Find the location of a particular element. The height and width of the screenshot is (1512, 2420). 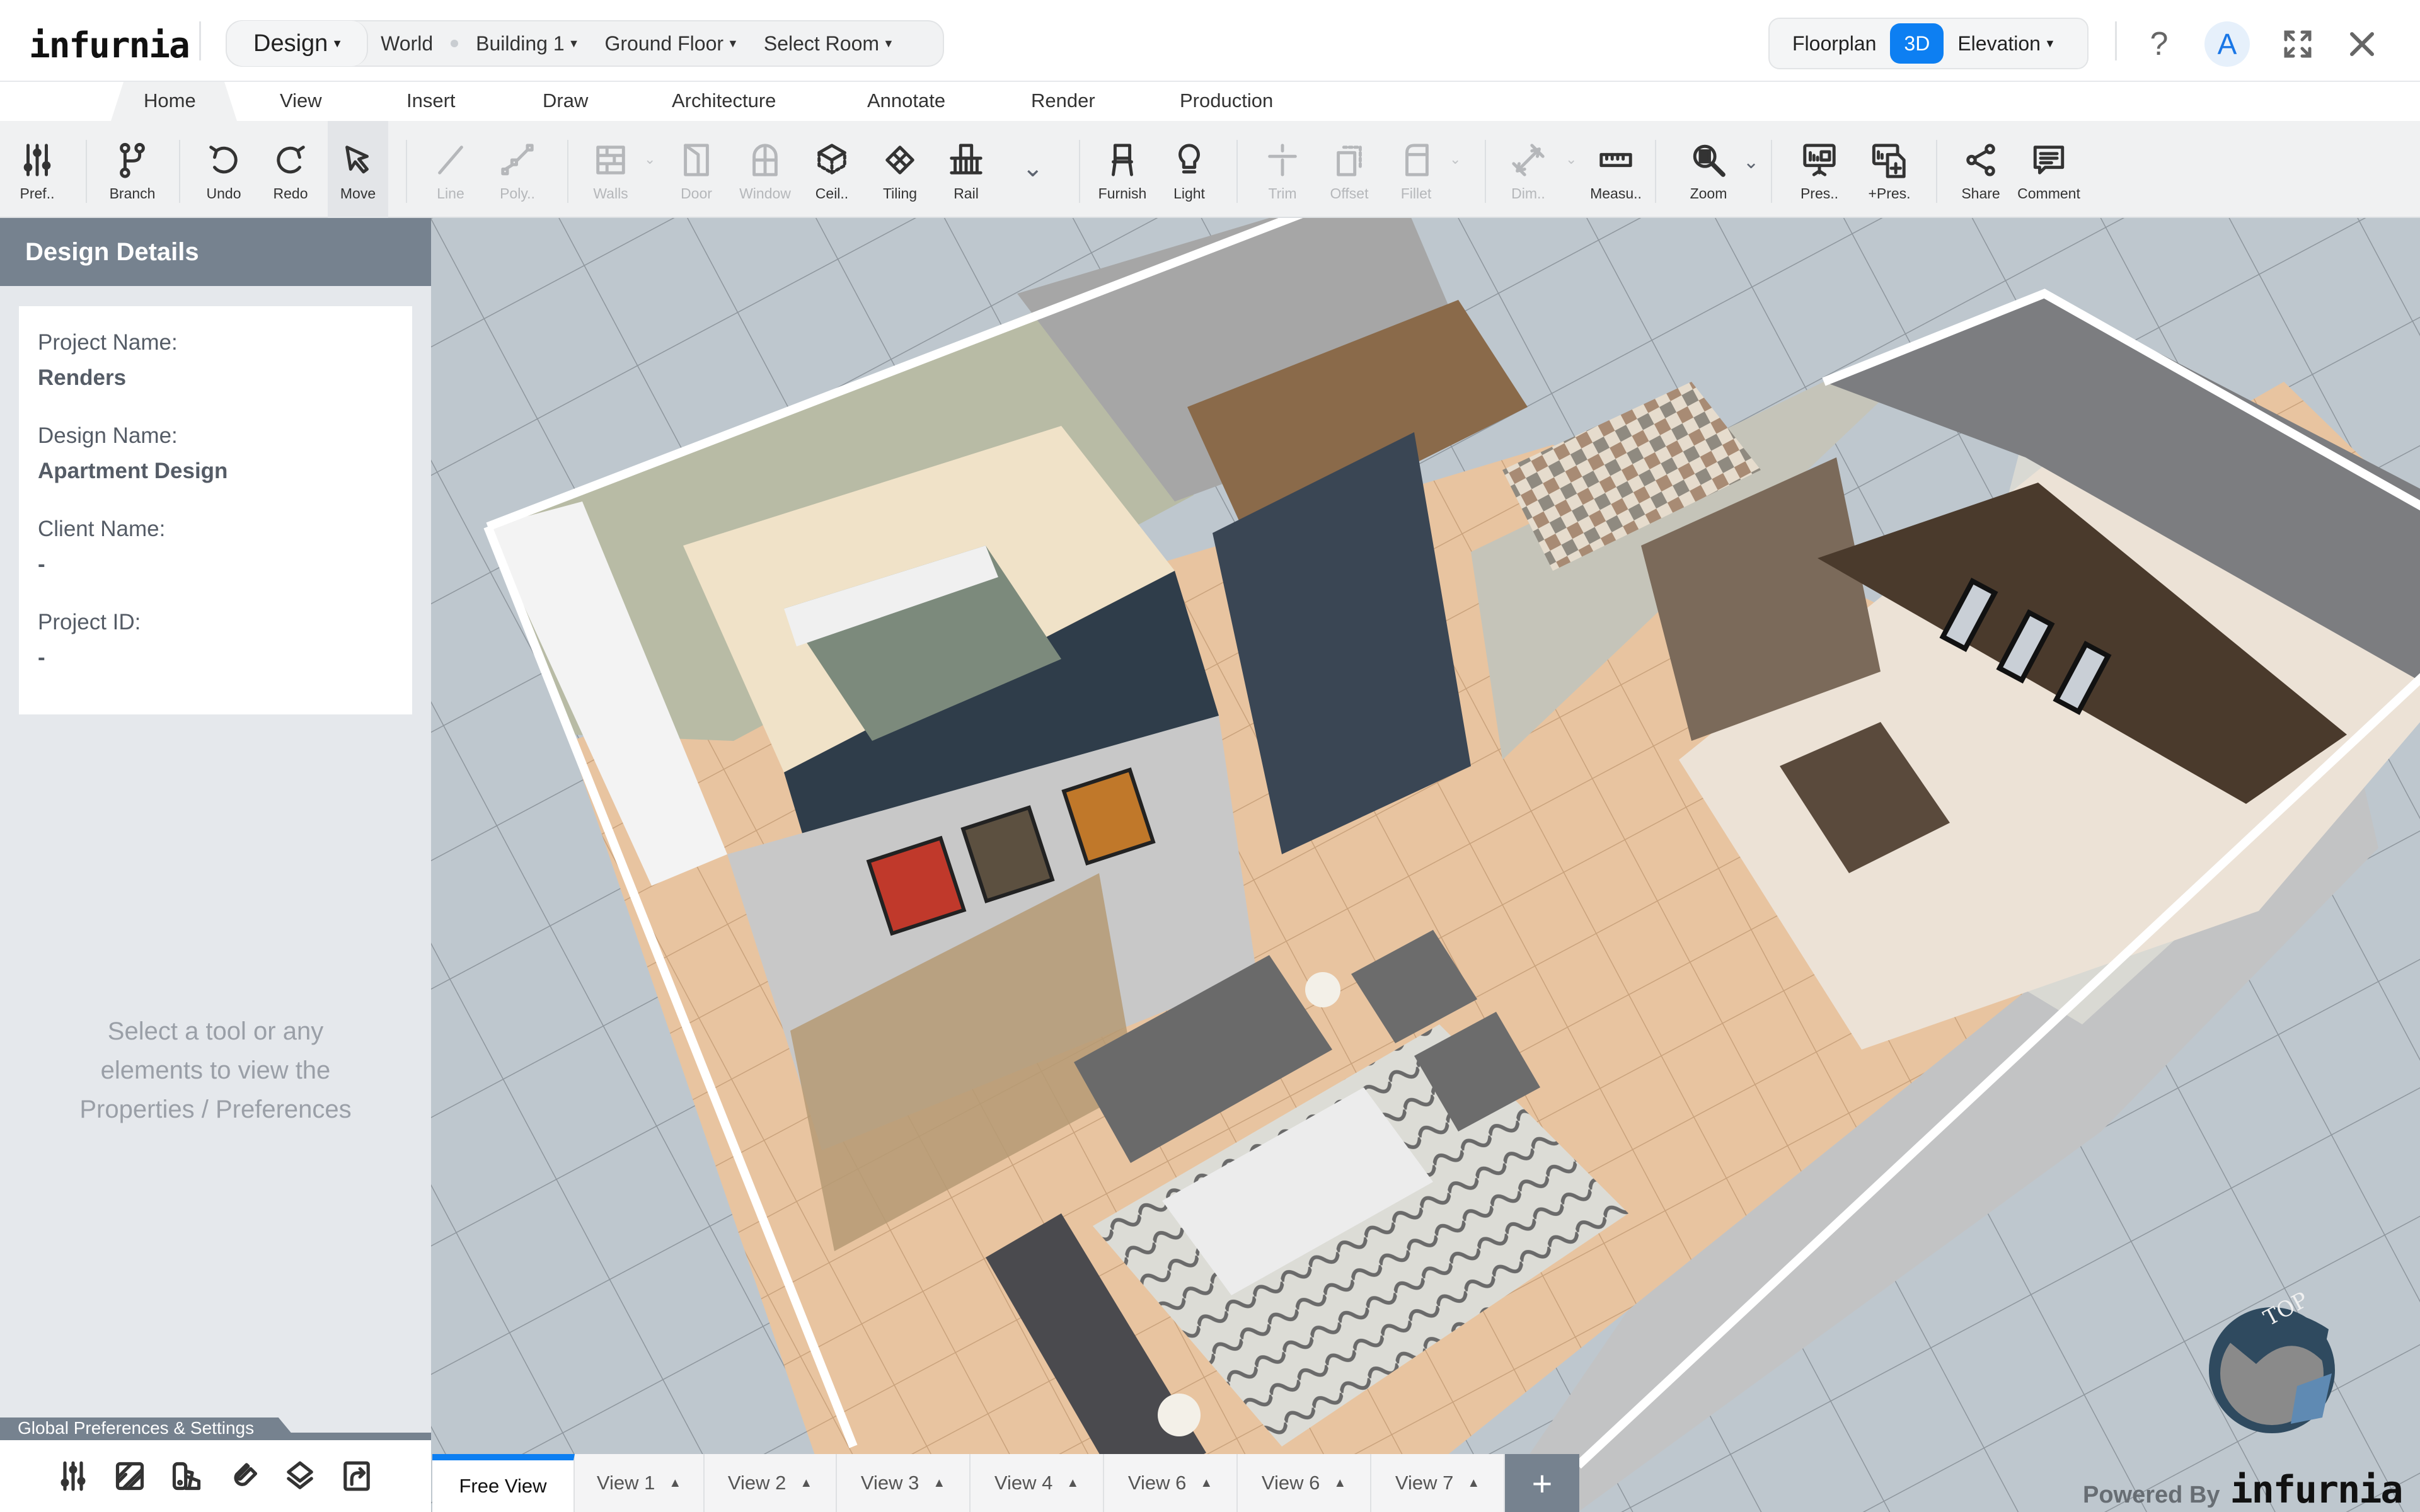

tool-label: Pref.. is located at coordinates (37, 193).